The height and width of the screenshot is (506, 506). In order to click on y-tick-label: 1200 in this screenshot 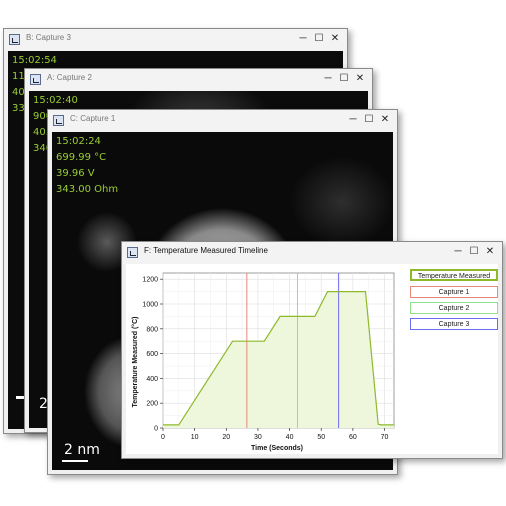, I will do `click(150, 280)`.